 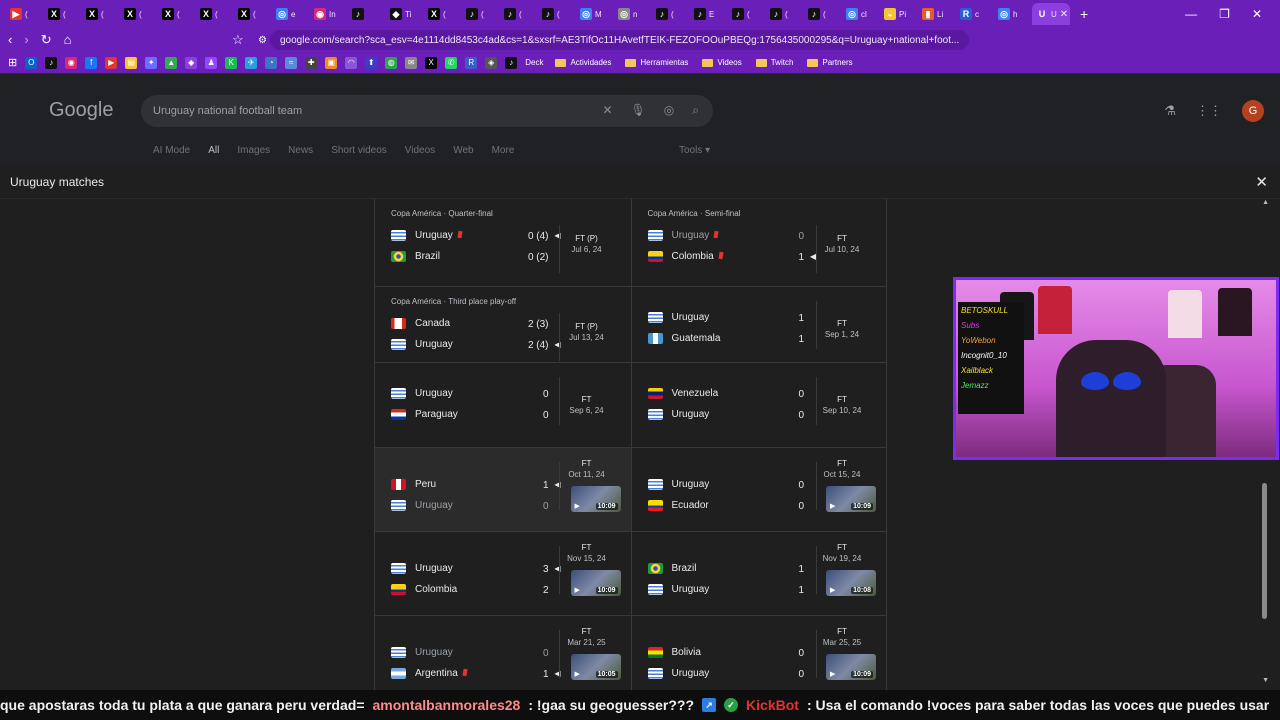 What do you see at coordinates (411, 62) in the screenshot?
I see `mail-icon: ✉` at bounding box center [411, 62].